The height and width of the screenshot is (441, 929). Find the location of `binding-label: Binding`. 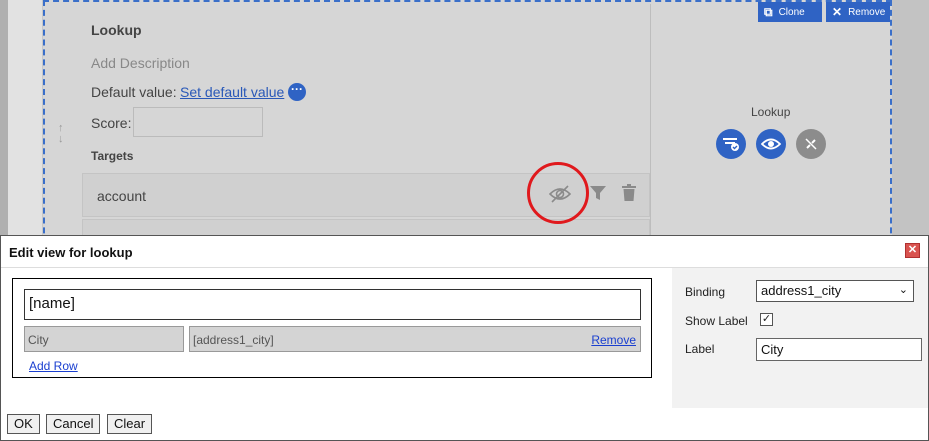

binding-label: Binding is located at coordinates (705, 292).